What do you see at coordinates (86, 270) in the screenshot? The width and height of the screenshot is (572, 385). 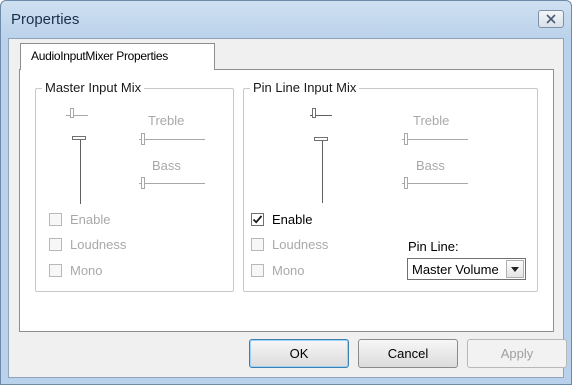 I see `master-mono-label: Mono` at bounding box center [86, 270].